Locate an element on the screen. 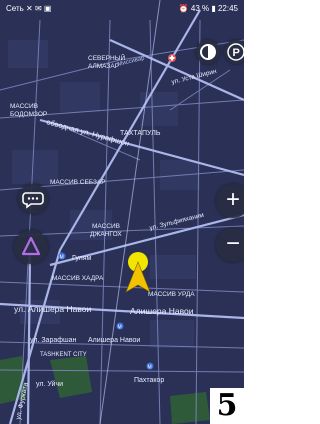 The width and height of the screenshot is (320, 424). label-bodomzor-1: МАССИВ is located at coordinates (24, 106).